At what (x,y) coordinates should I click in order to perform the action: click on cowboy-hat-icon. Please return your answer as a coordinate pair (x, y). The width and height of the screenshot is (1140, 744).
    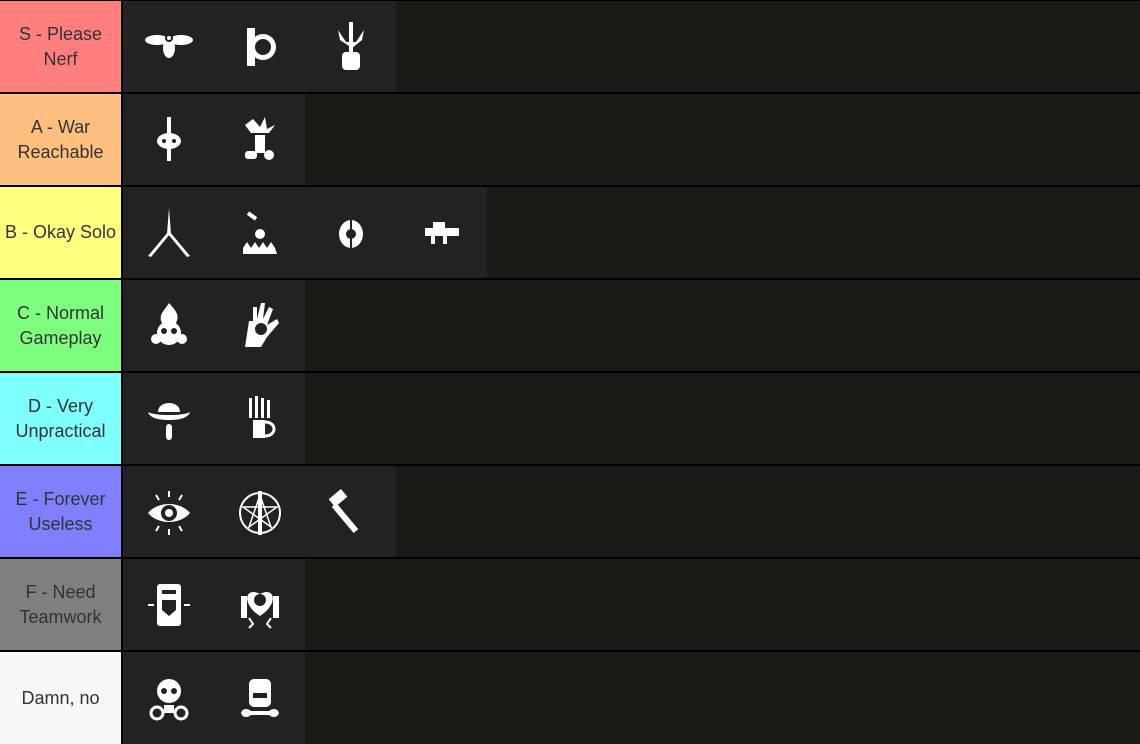
    Looking at the image, I should click on (168, 421).